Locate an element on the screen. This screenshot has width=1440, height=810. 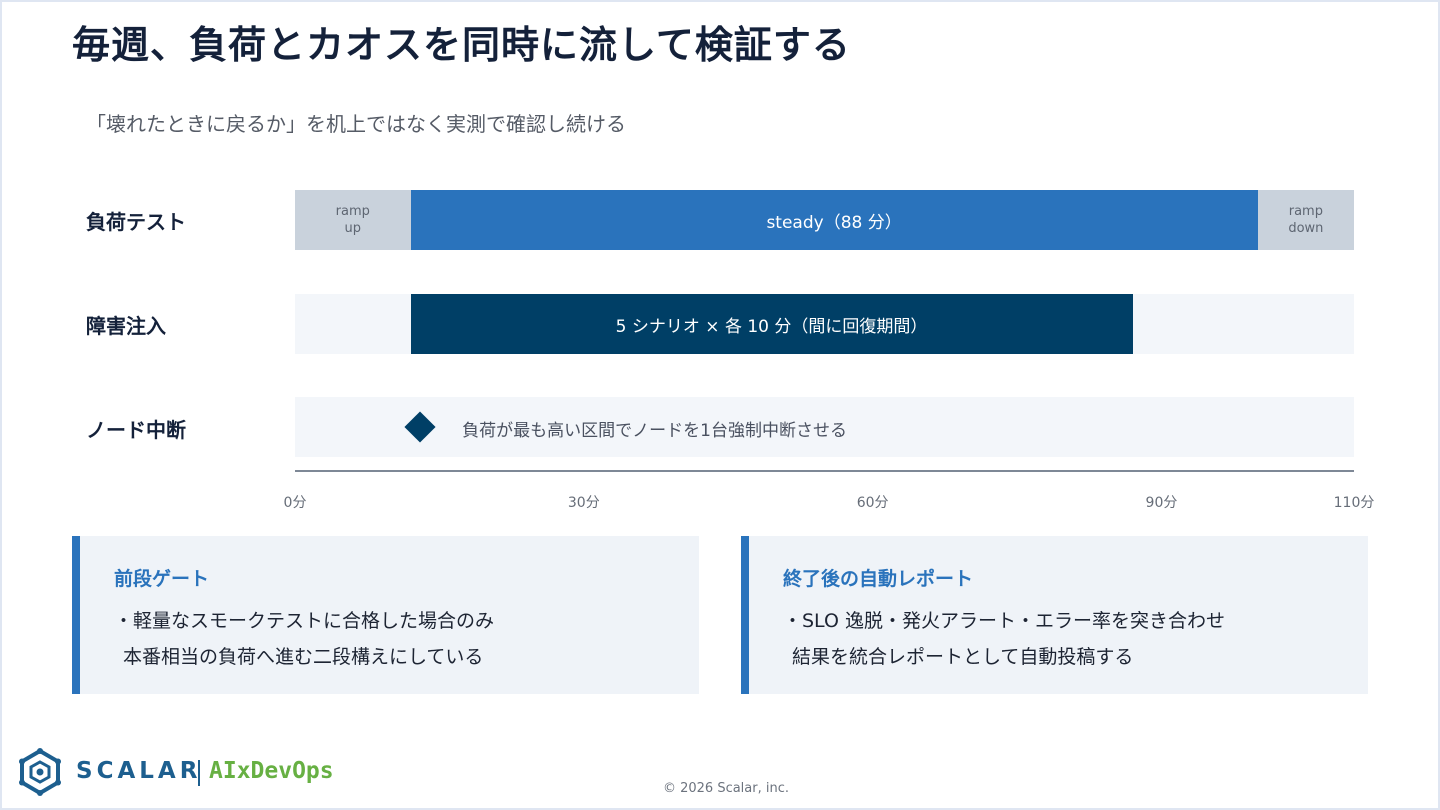
card-auto-report-line-2: 結果を統合レポートとして自動投稿する is located at coordinates (963, 657).